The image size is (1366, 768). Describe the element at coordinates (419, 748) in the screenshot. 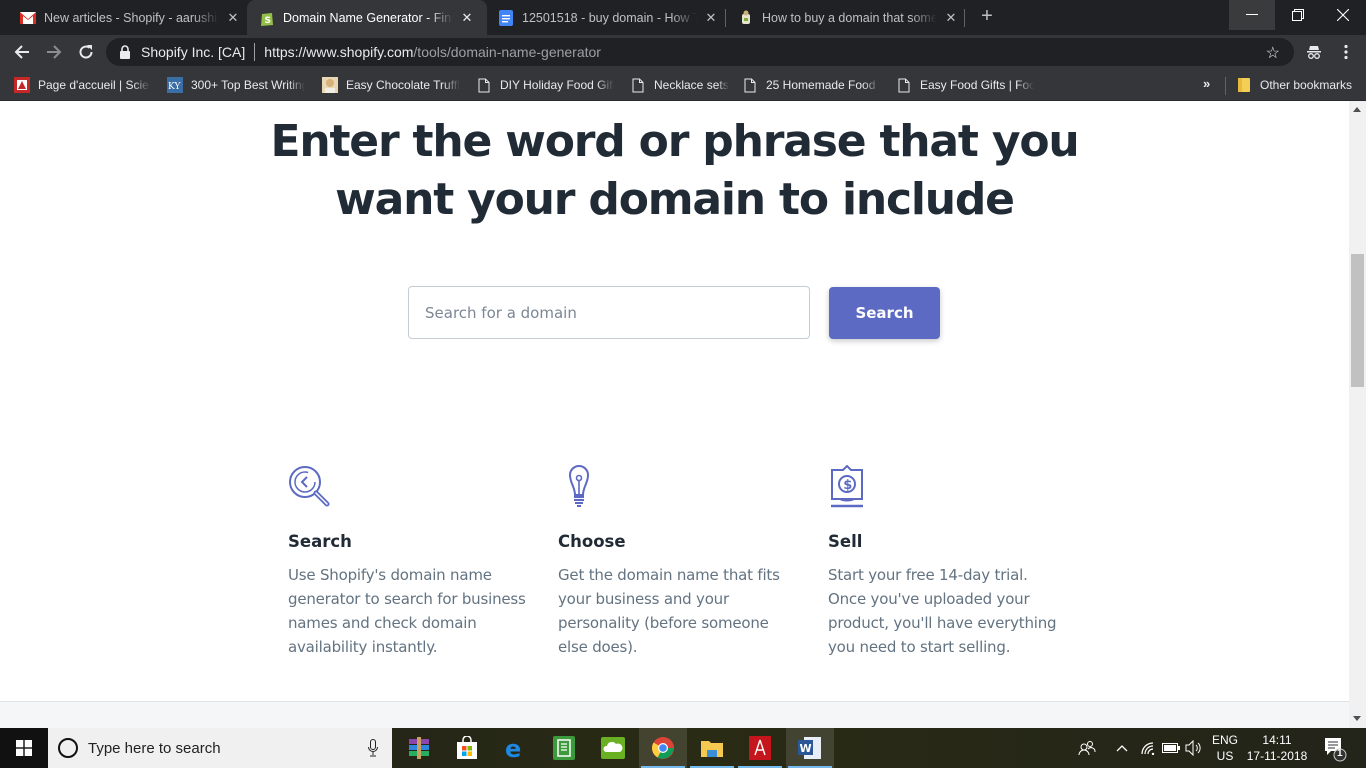

I see `taskbar-winrar` at that location.